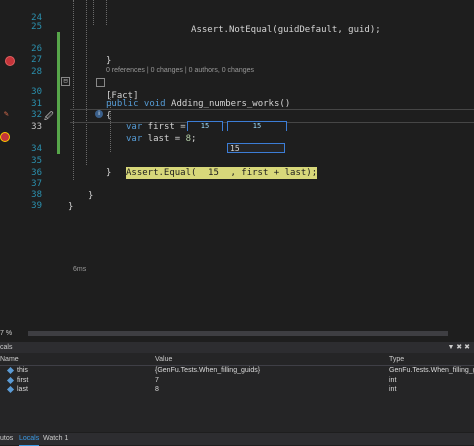  I want to click on table-row: first 7 int, so click(237, 380).